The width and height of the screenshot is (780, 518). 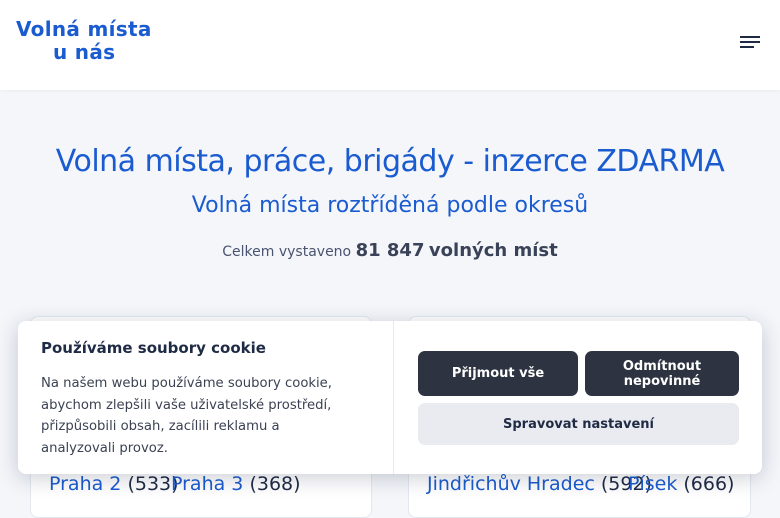 I want to click on district-item: Praha 2 (533), so click(x=114, y=484).